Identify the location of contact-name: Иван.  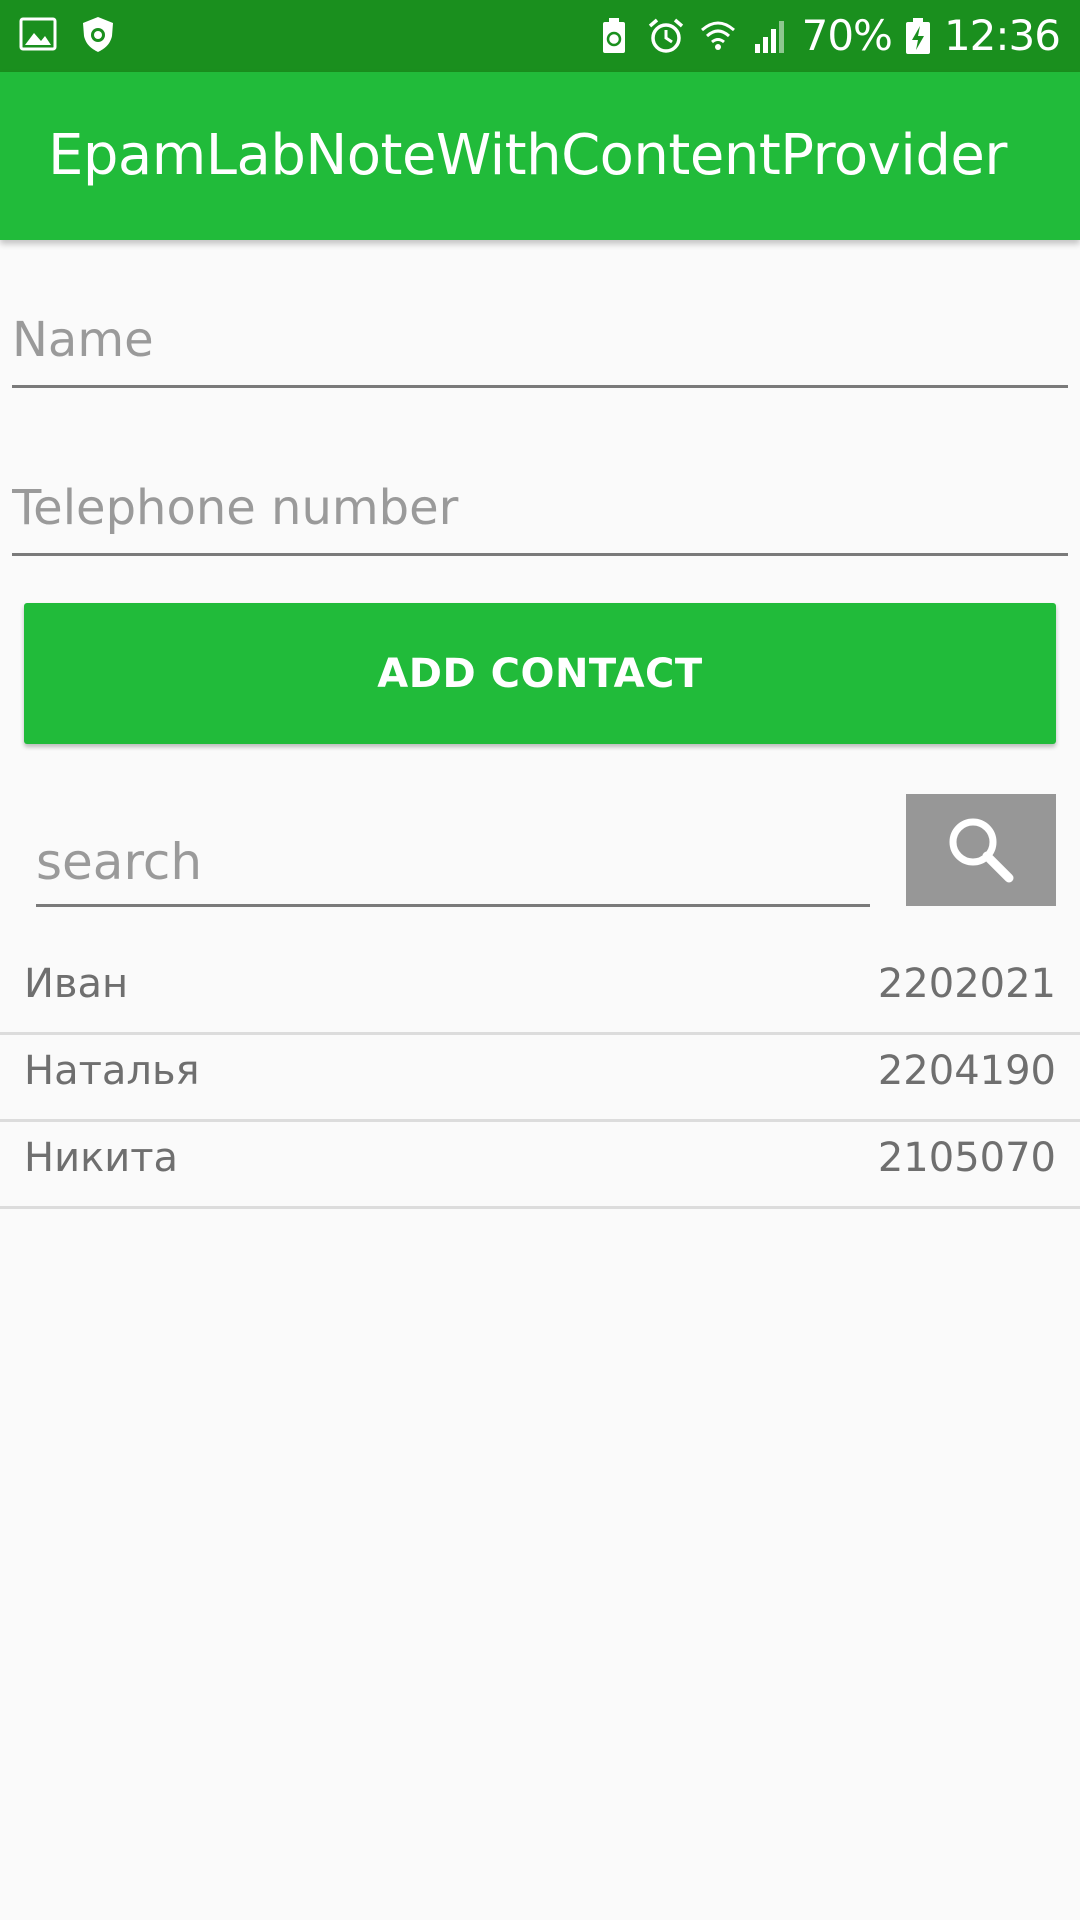
(76, 984).